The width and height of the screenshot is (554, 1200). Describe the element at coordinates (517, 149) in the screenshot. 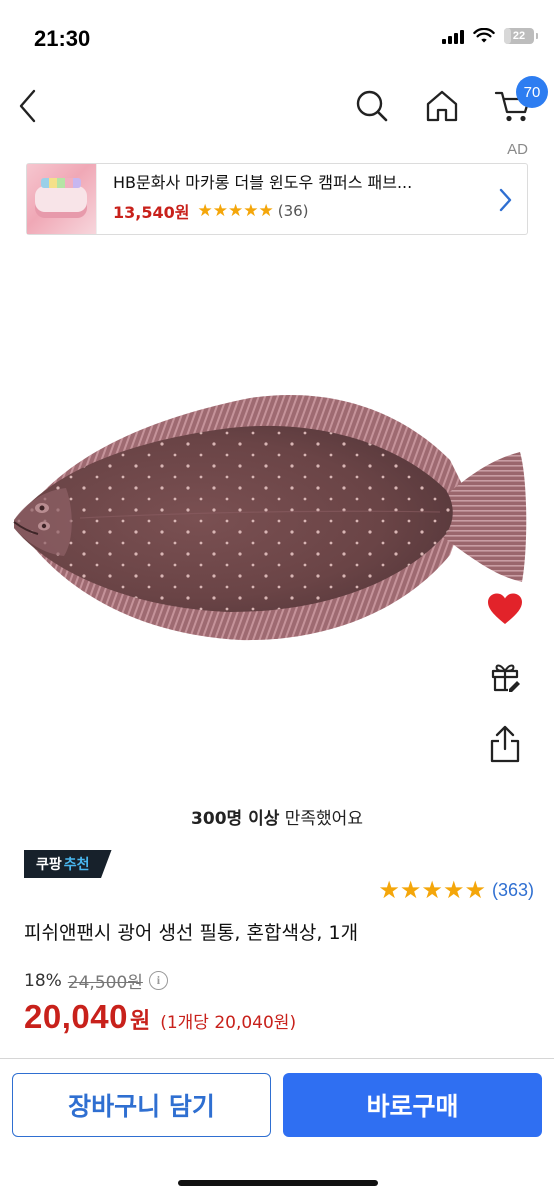

I see `ad-label: AD` at that location.